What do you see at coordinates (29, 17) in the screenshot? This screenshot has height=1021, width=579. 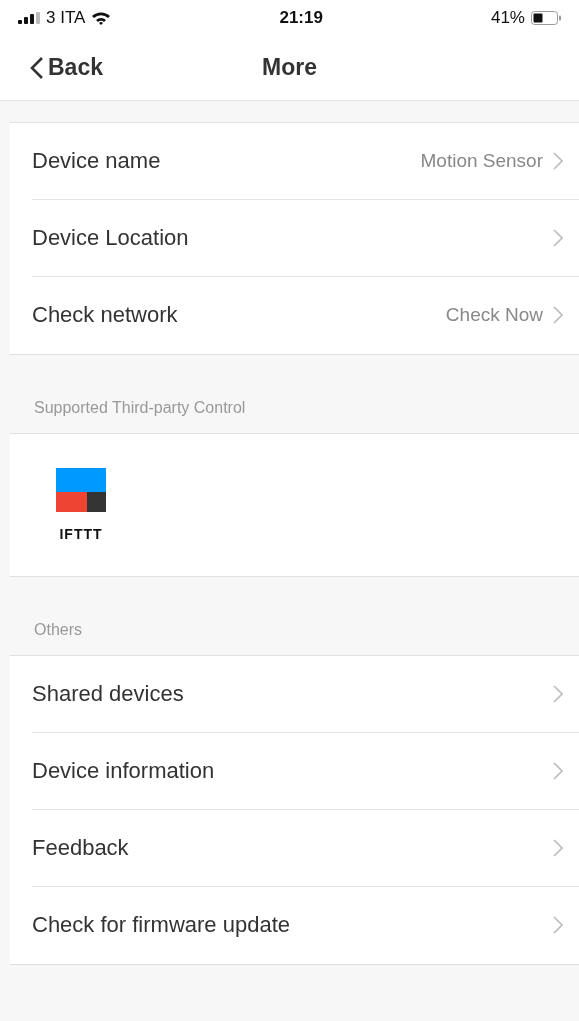 I see `signal-icon` at bounding box center [29, 17].